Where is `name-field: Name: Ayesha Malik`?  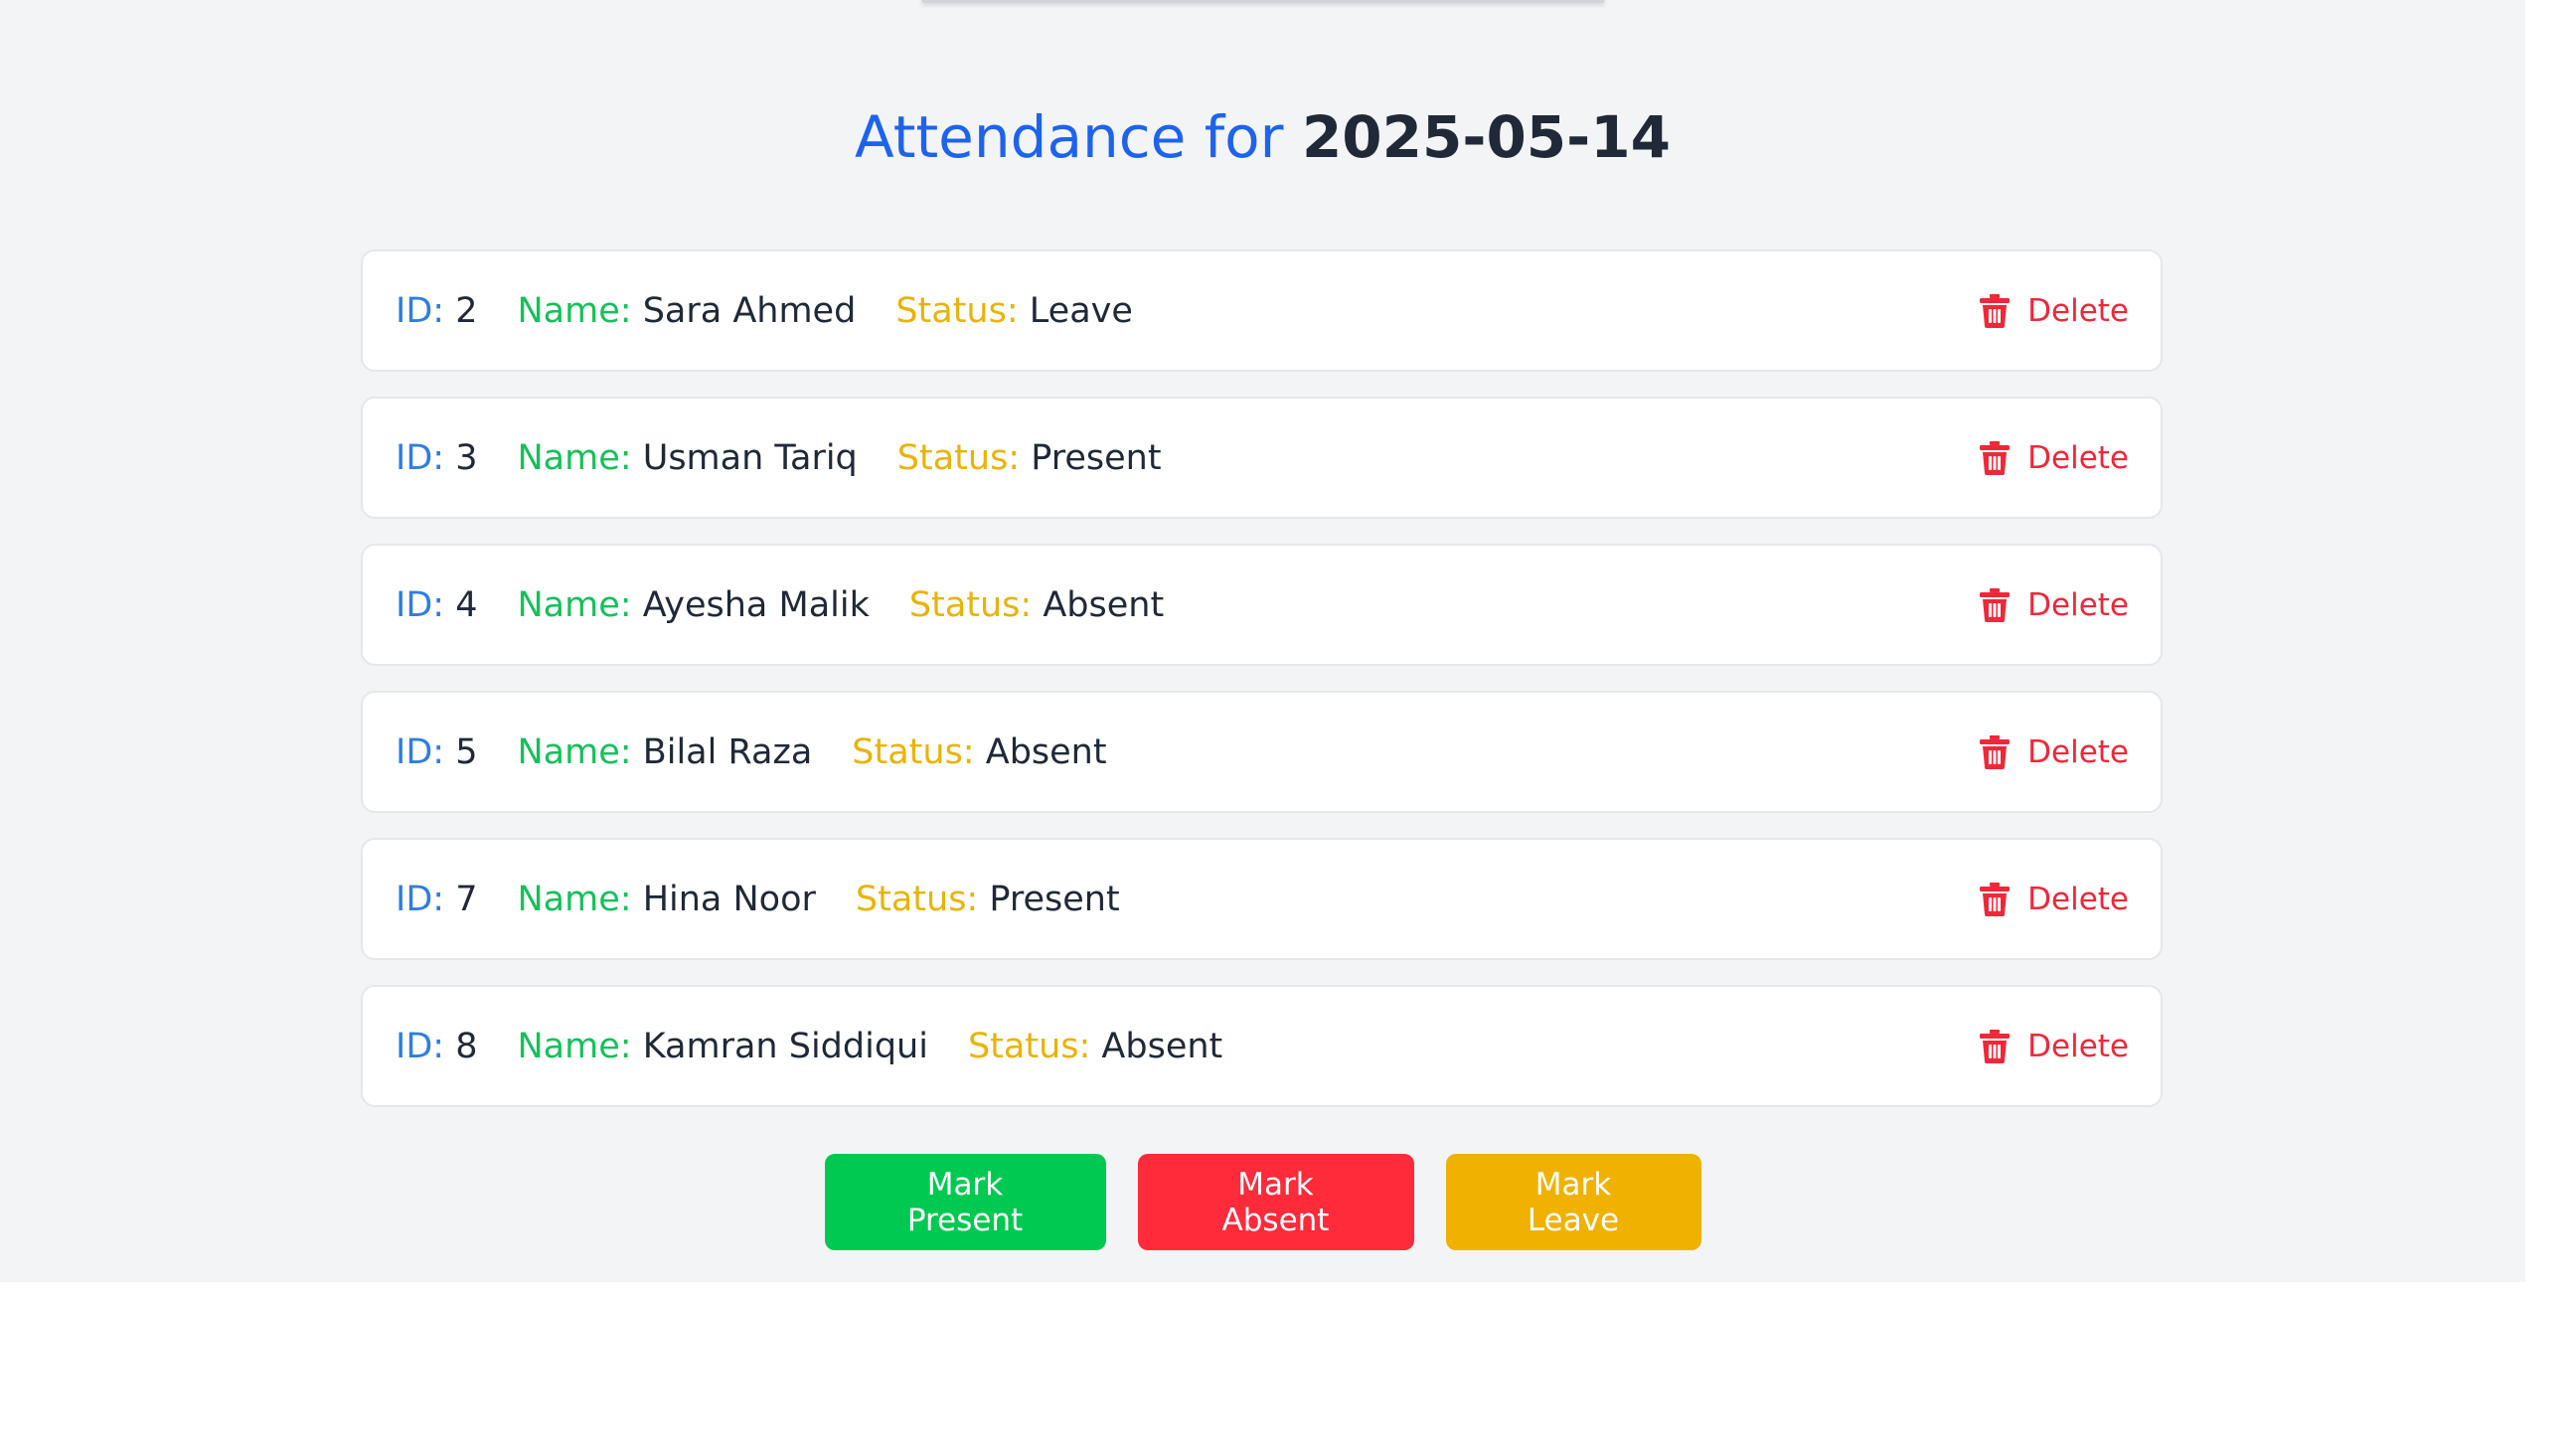
name-field: Name: Ayesha Malik is located at coordinates (694, 605).